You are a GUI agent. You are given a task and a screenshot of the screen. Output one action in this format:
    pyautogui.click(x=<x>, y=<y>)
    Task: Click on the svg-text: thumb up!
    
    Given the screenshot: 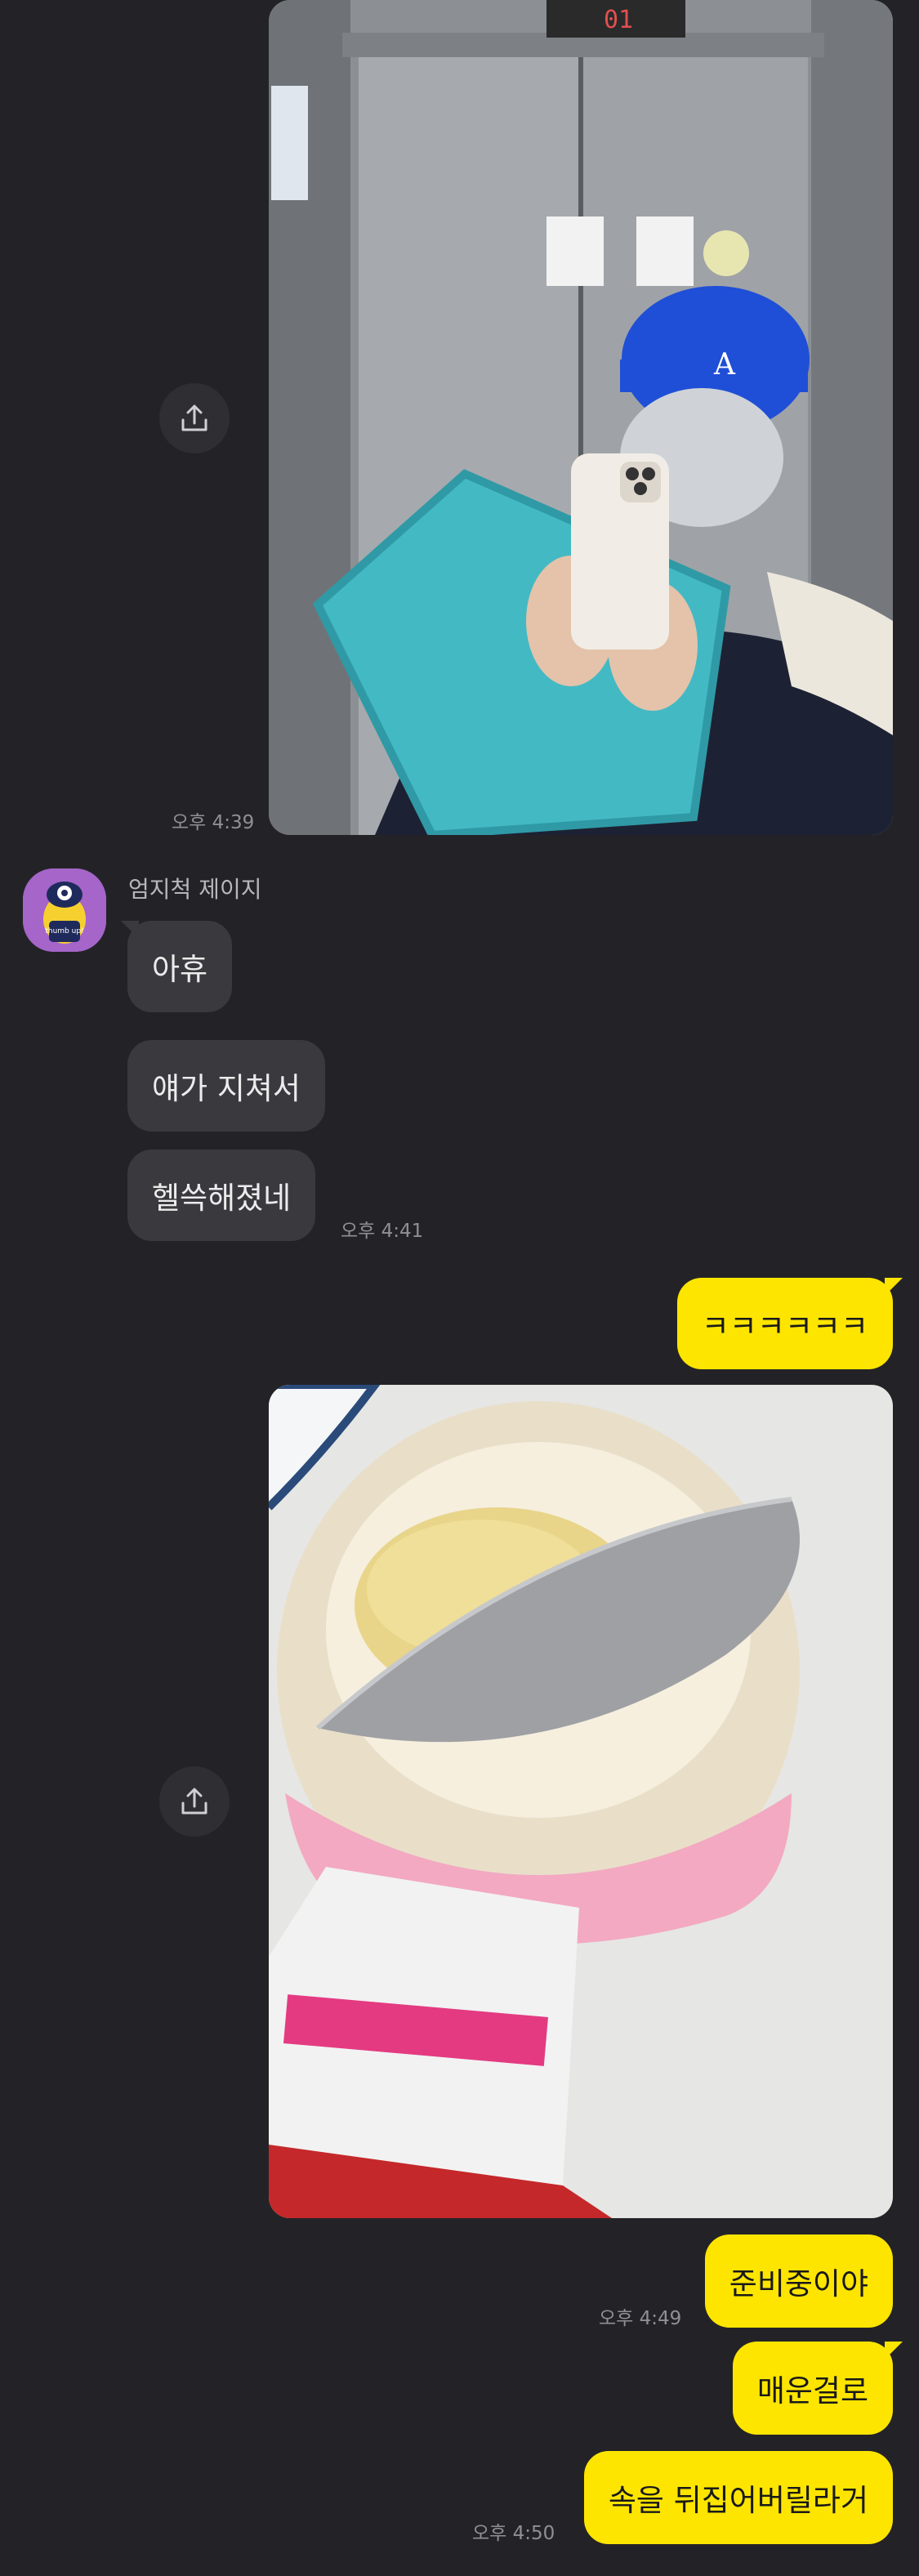 What is the action you would take?
    pyautogui.click(x=64, y=931)
    